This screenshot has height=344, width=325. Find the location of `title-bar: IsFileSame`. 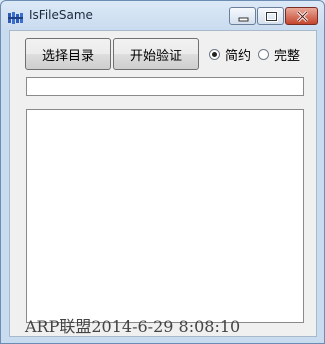

title-bar: IsFileSame is located at coordinates (162, 15).